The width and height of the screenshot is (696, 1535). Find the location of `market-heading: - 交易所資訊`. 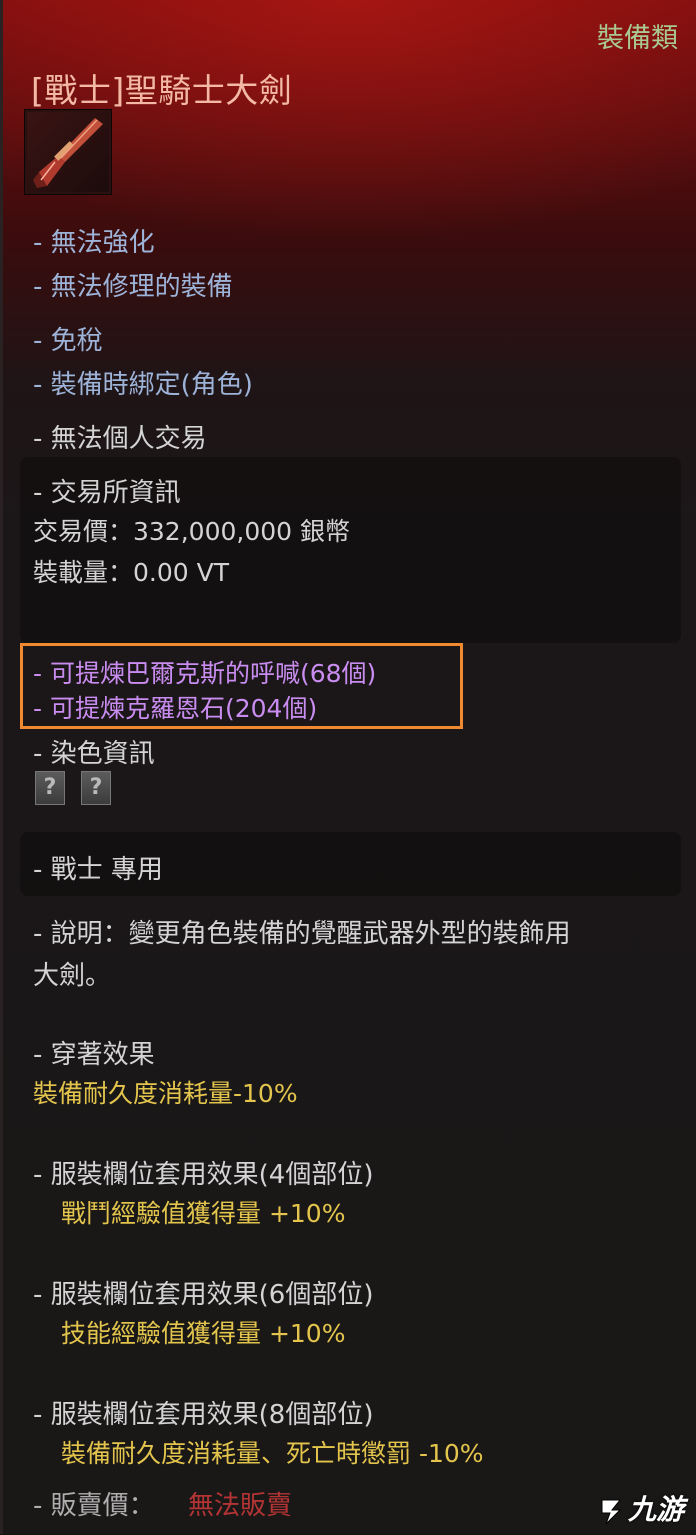

market-heading: - 交易所資訊 is located at coordinates (107, 493).